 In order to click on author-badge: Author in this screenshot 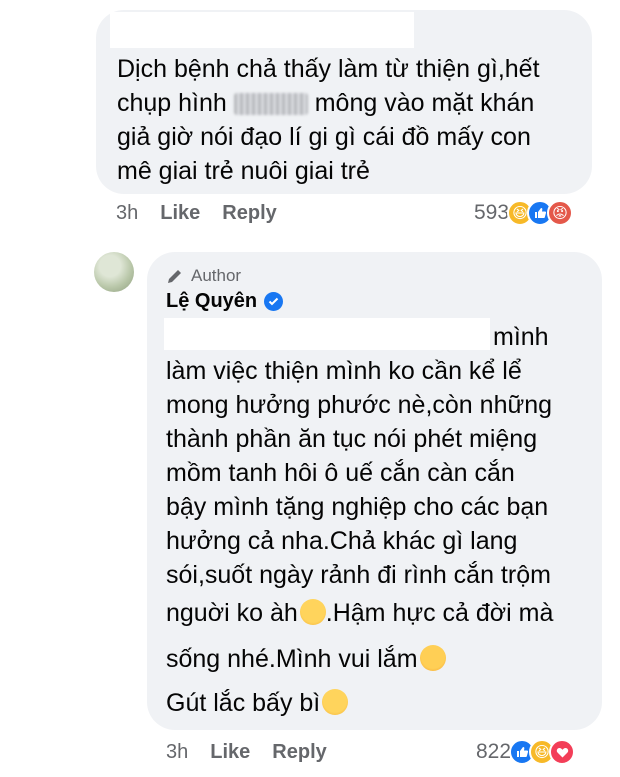, I will do `click(203, 276)`.